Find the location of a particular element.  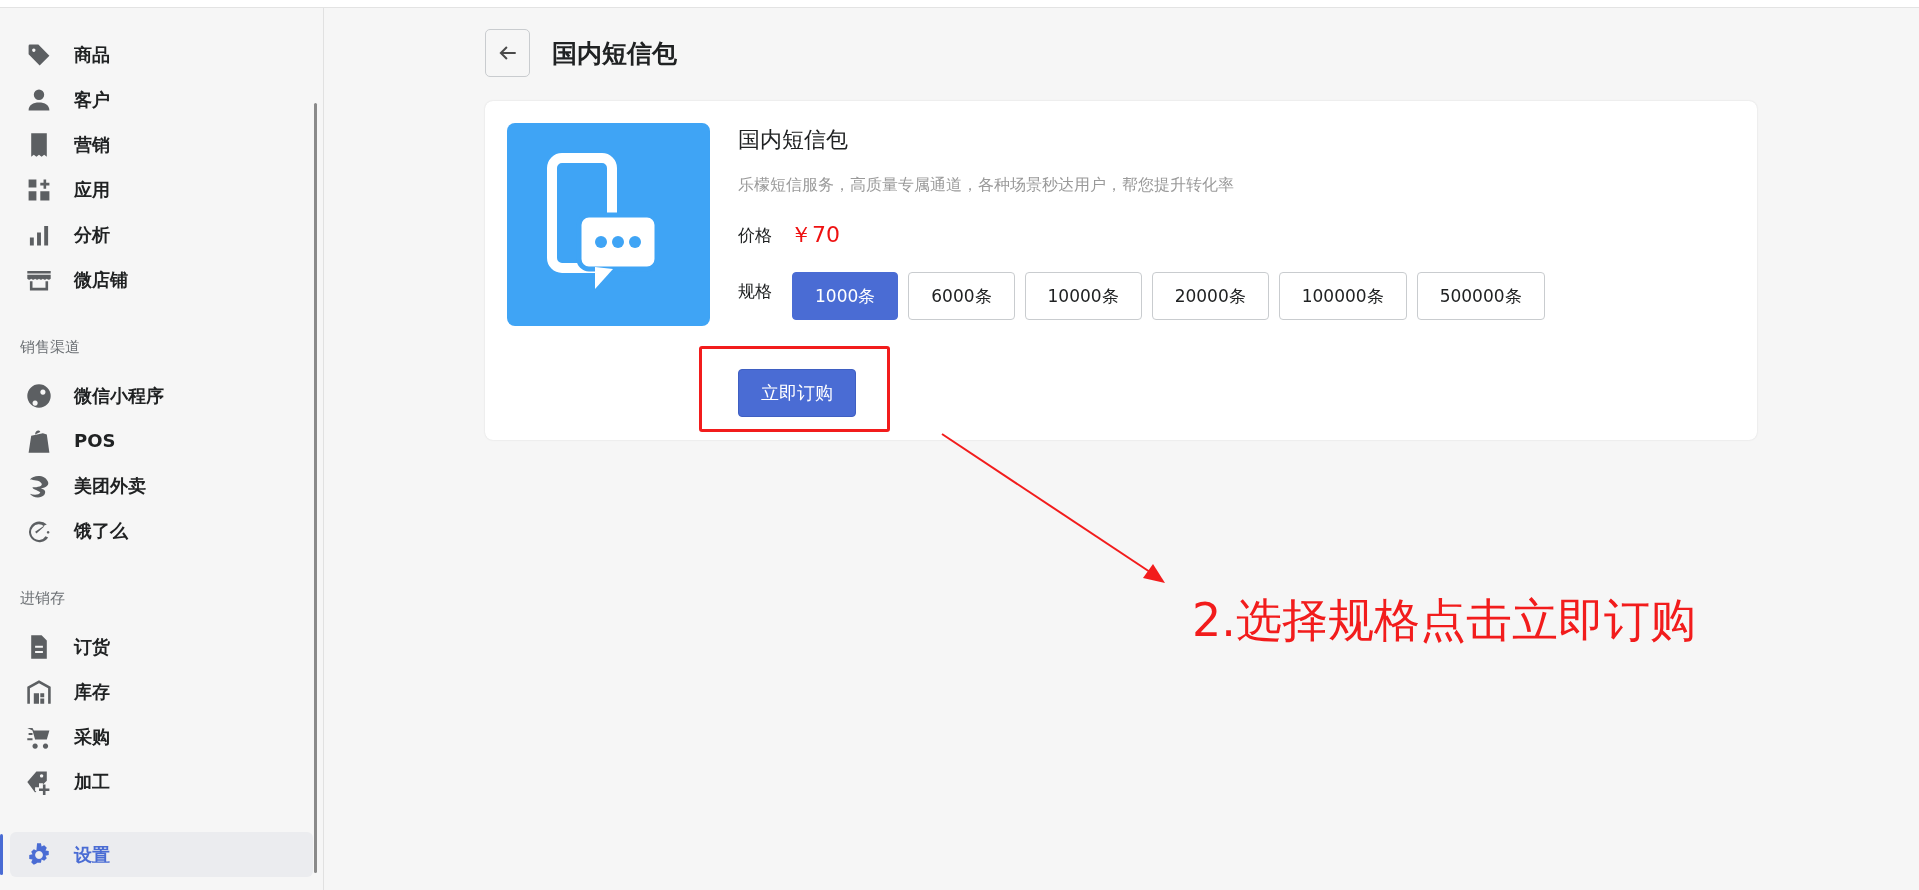

sidebar-item: 应用 is located at coordinates (161, 189).